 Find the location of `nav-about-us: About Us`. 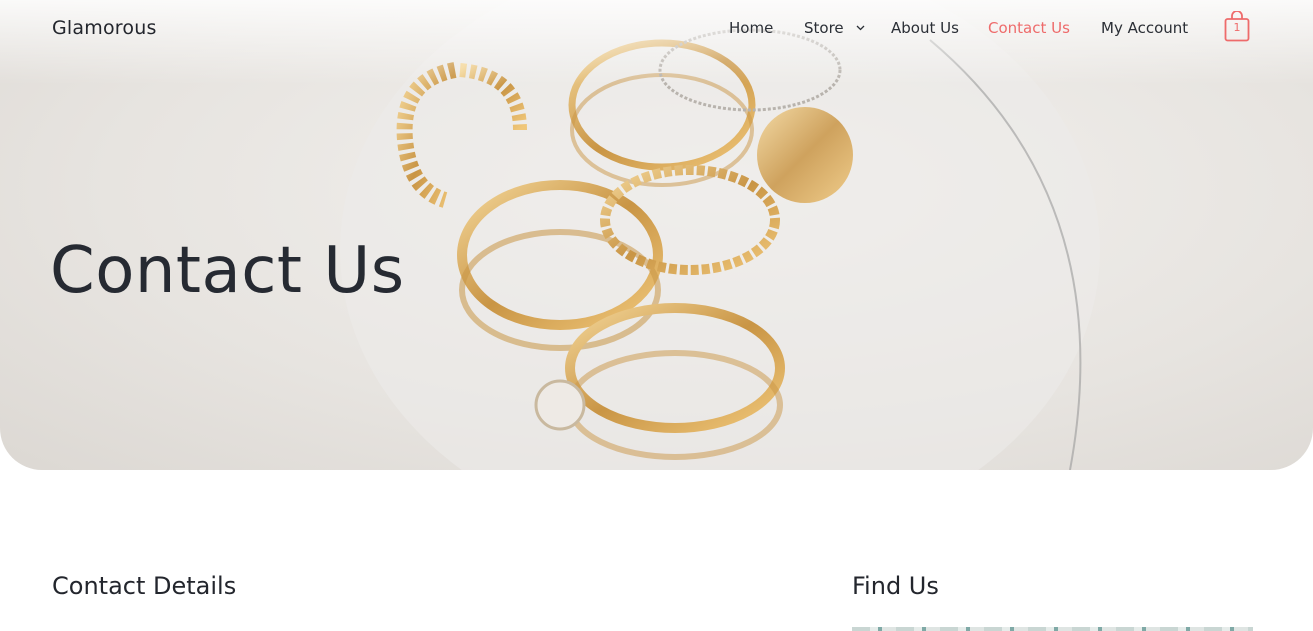

nav-about-us: About Us is located at coordinates (925, 28).